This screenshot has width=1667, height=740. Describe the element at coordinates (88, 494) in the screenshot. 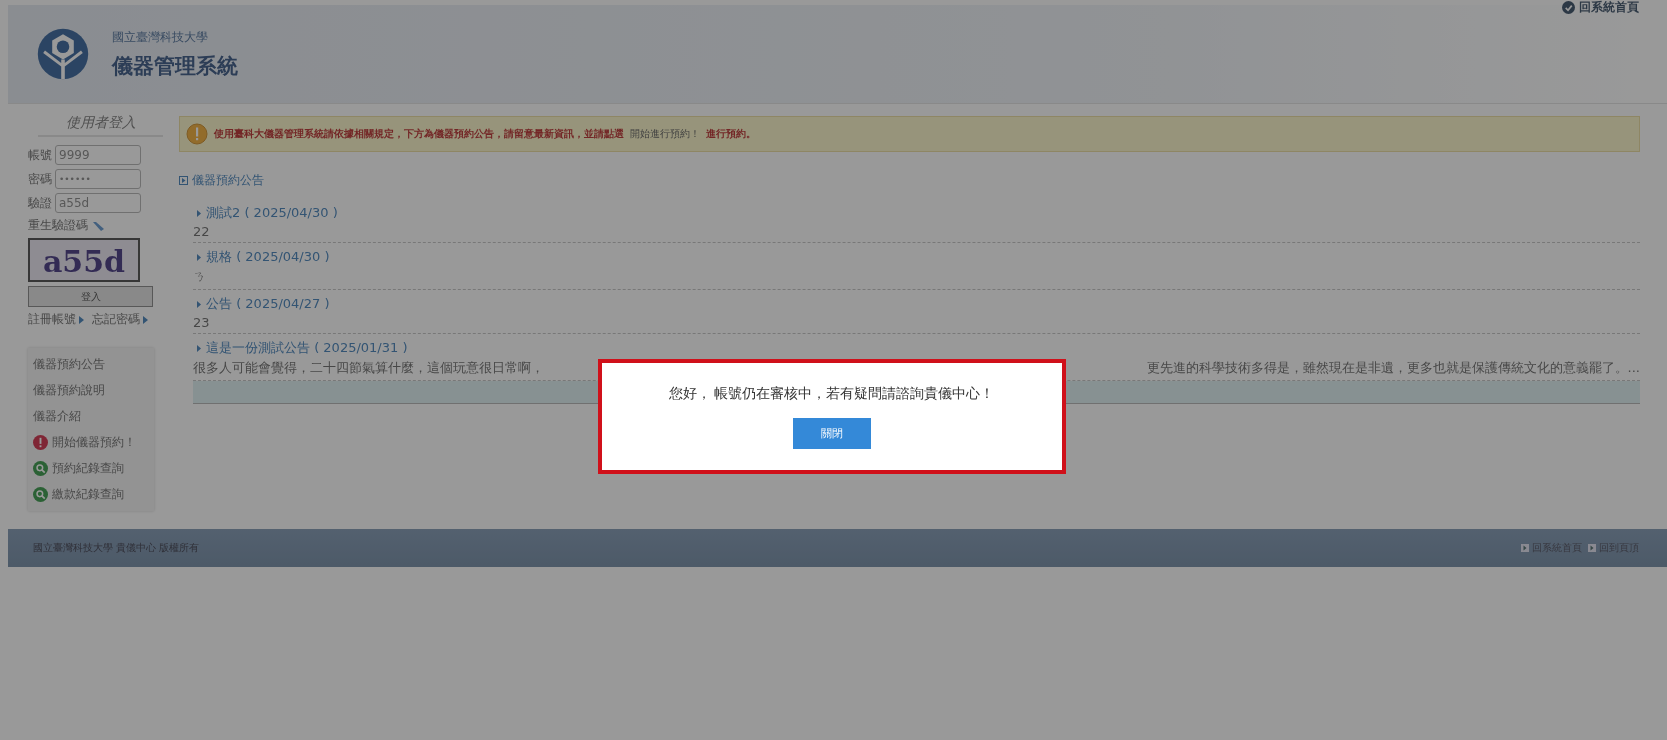

I see `sidebar-item: 繳款紀錄查詢` at that location.